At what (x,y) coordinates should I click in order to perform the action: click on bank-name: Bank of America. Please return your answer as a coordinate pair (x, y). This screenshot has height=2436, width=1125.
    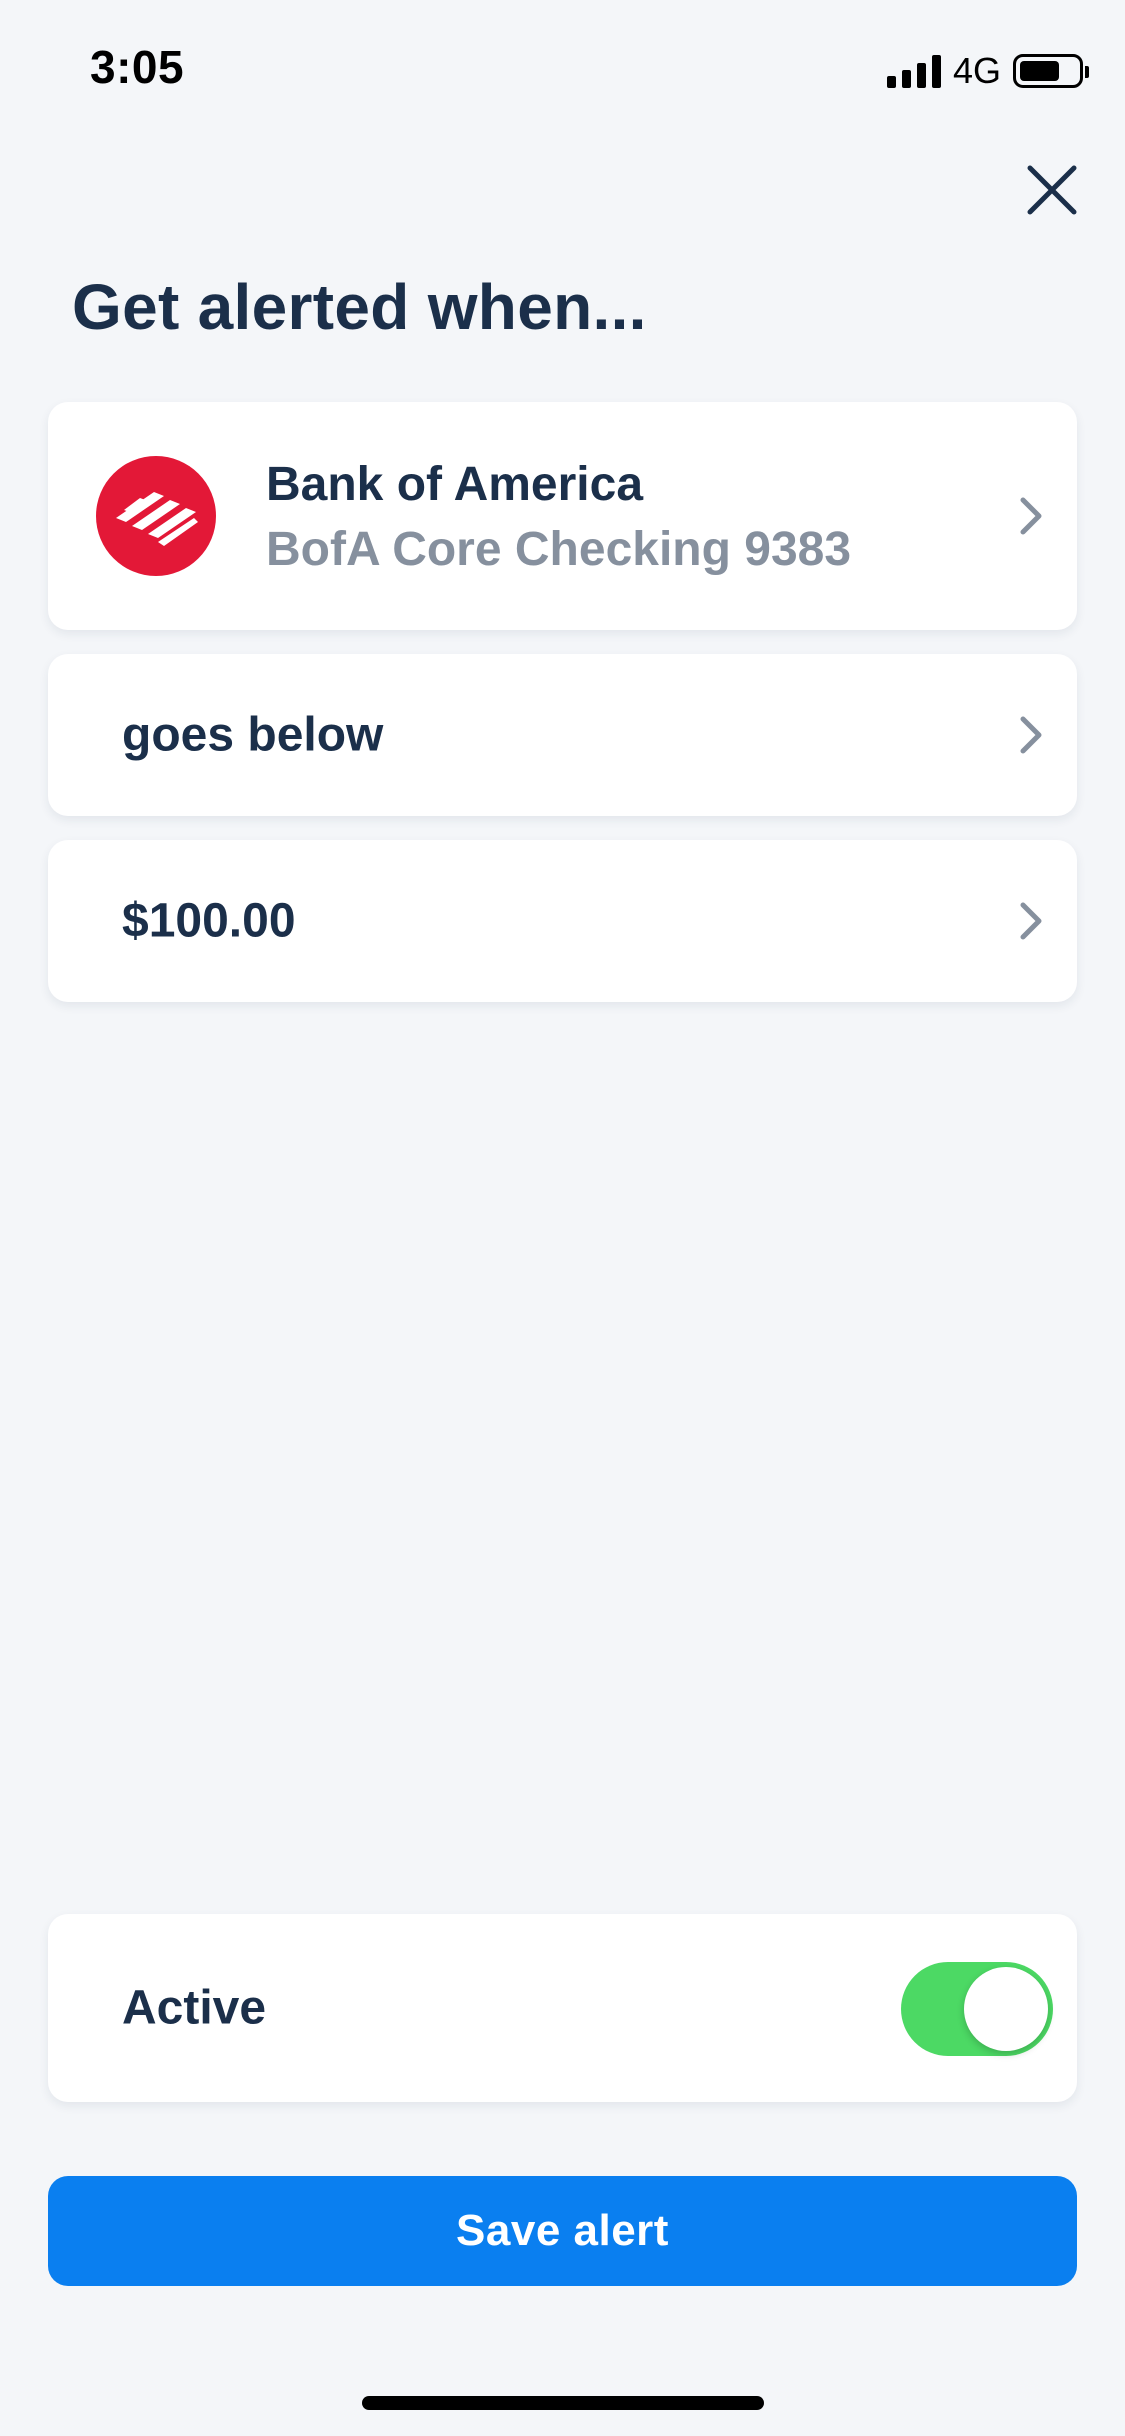
    Looking at the image, I should click on (455, 484).